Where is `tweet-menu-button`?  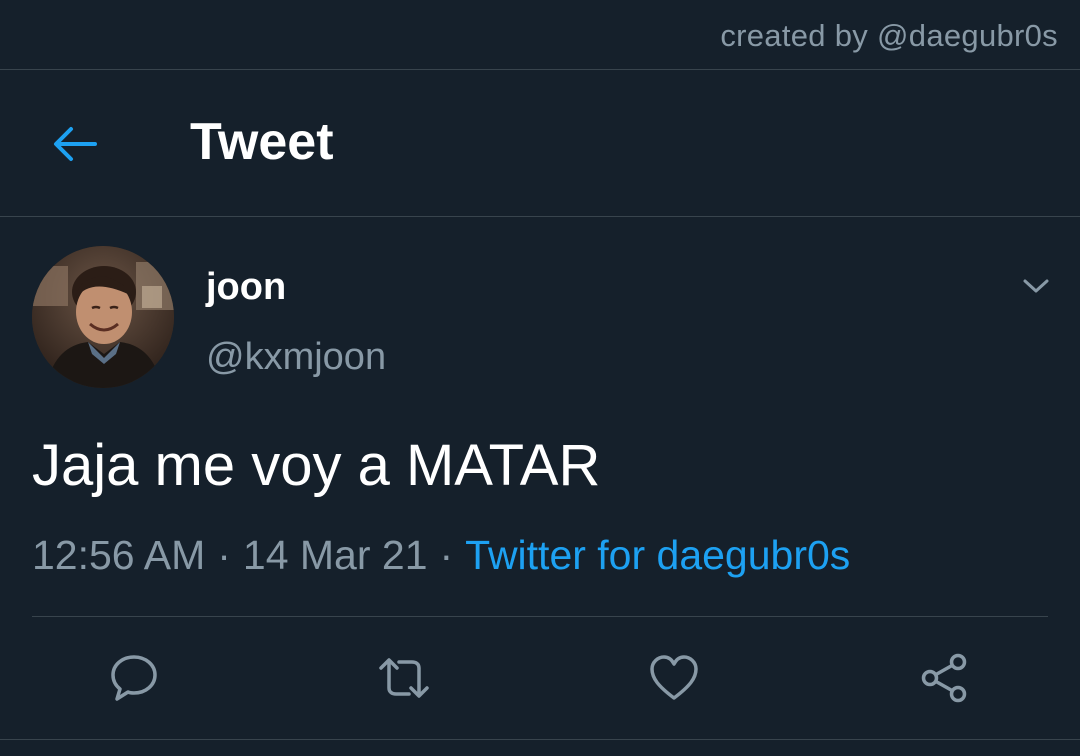
tweet-menu-button is located at coordinates (1036, 286).